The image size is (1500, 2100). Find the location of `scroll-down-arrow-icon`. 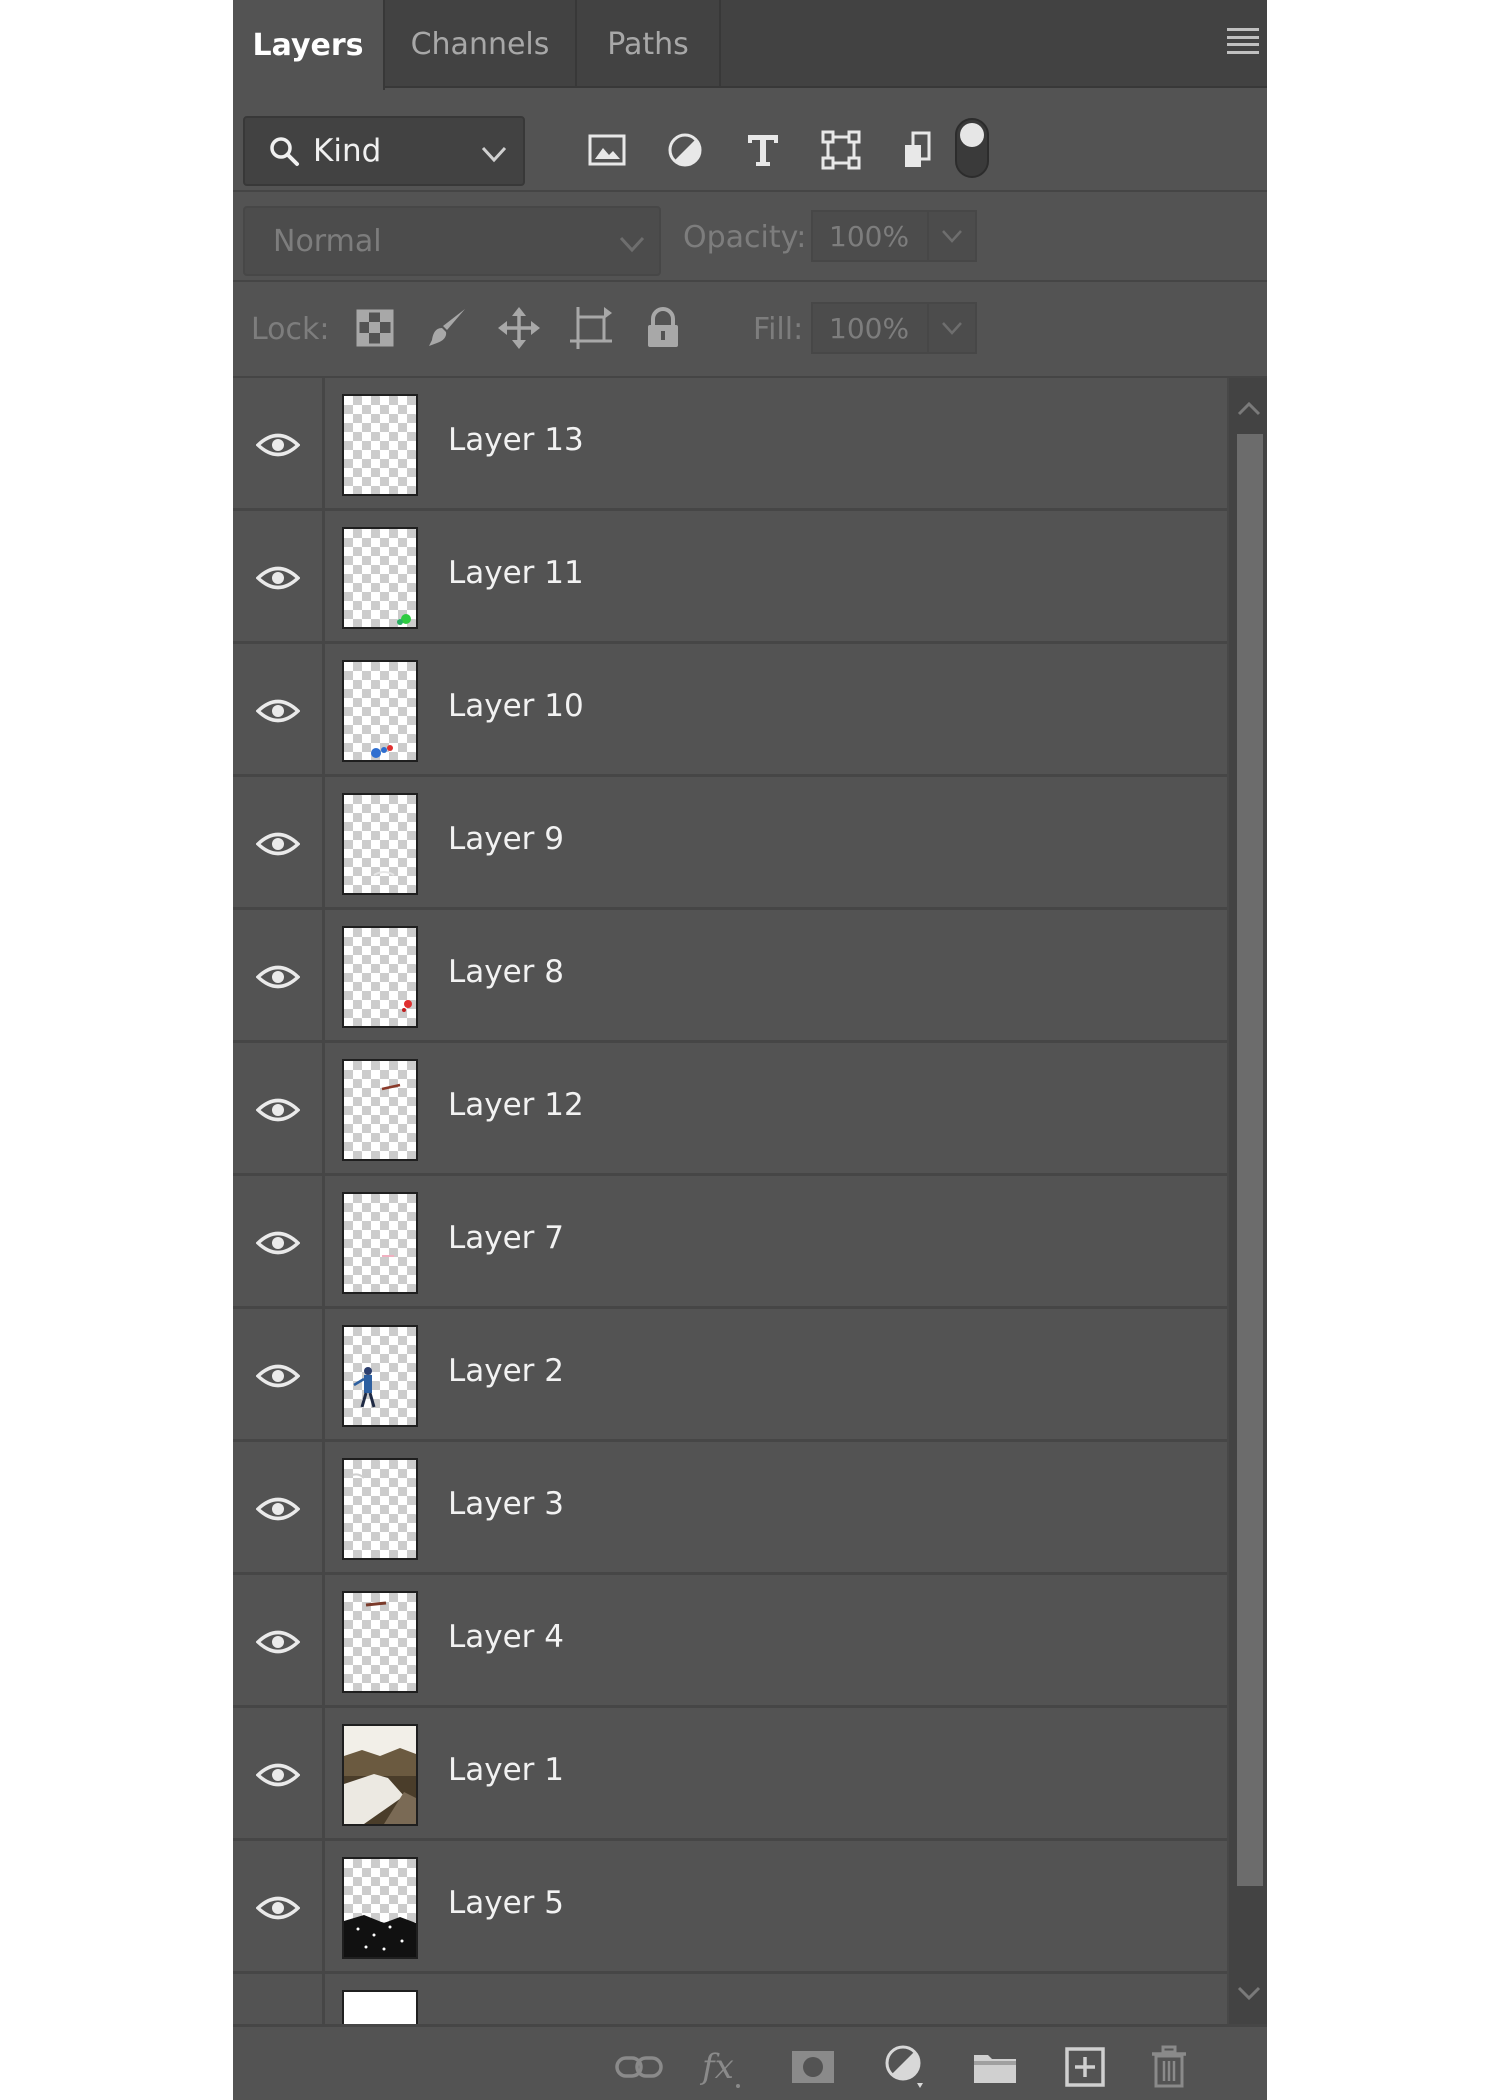

scroll-down-arrow-icon is located at coordinates (1249, 1994).